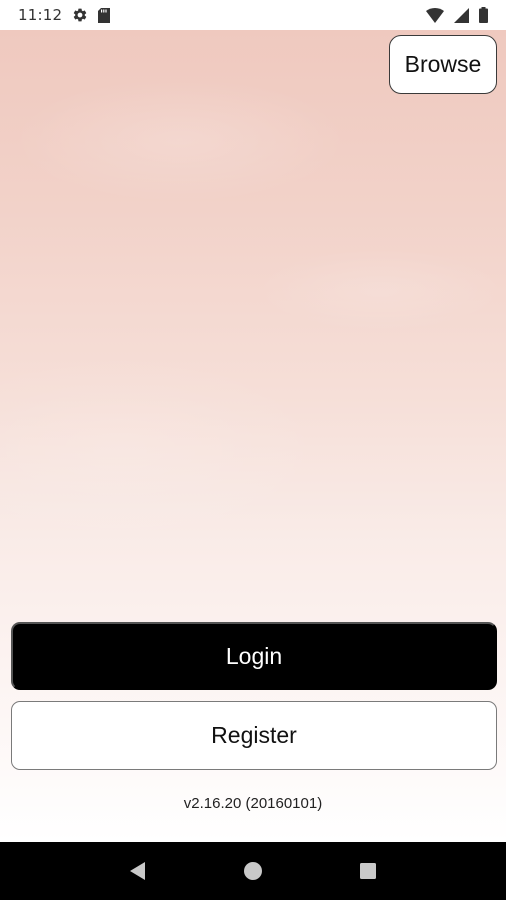 The height and width of the screenshot is (900, 506). What do you see at coordinates (254, 656) in the screenshot?
I see `login-button: Login` at bounding box center [254, 656].